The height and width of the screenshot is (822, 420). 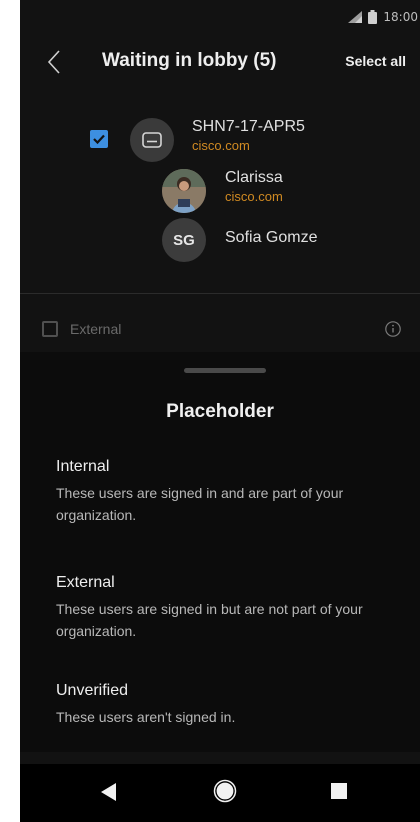 I want to click on signal-icon, so click(x=355, y=17).